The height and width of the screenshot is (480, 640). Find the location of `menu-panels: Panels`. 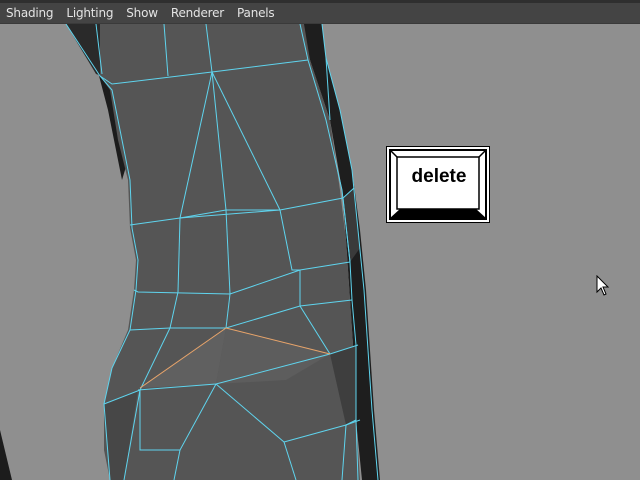

menu-panels: Panels is located at coordinates (256, 13).